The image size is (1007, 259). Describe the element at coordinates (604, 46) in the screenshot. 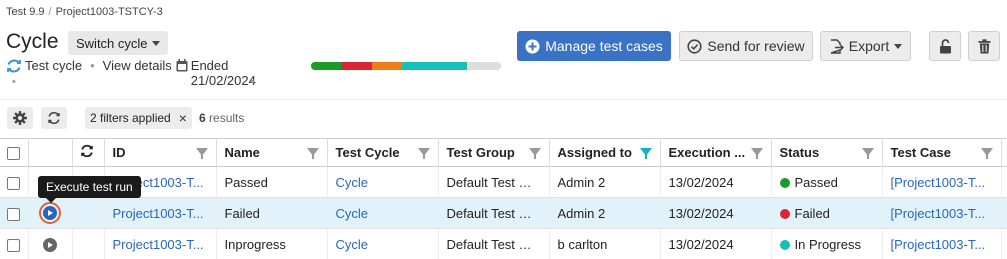

I see `manage-test-cases-label: Manage test cases` at that location.